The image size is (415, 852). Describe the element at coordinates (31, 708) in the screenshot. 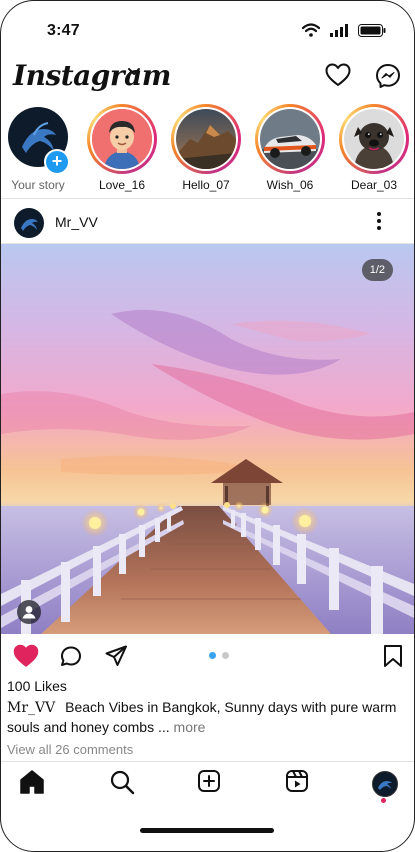

I see `caption-username: Mr_VV` at that location.